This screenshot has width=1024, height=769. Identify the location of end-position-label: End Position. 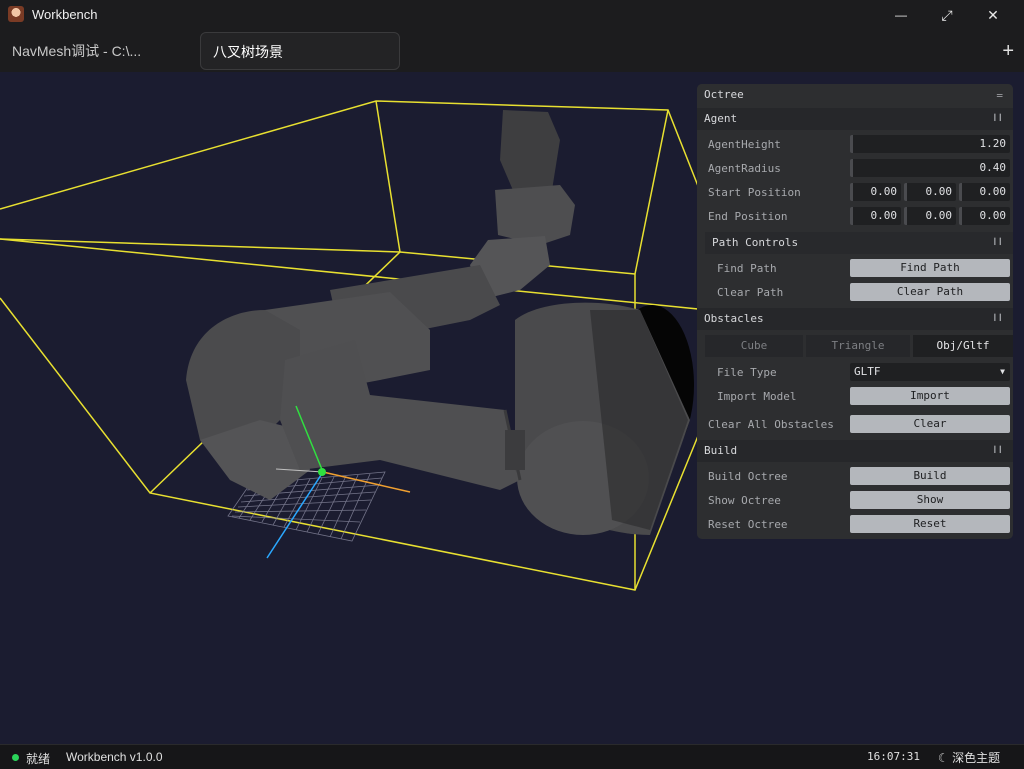
(748, 216).